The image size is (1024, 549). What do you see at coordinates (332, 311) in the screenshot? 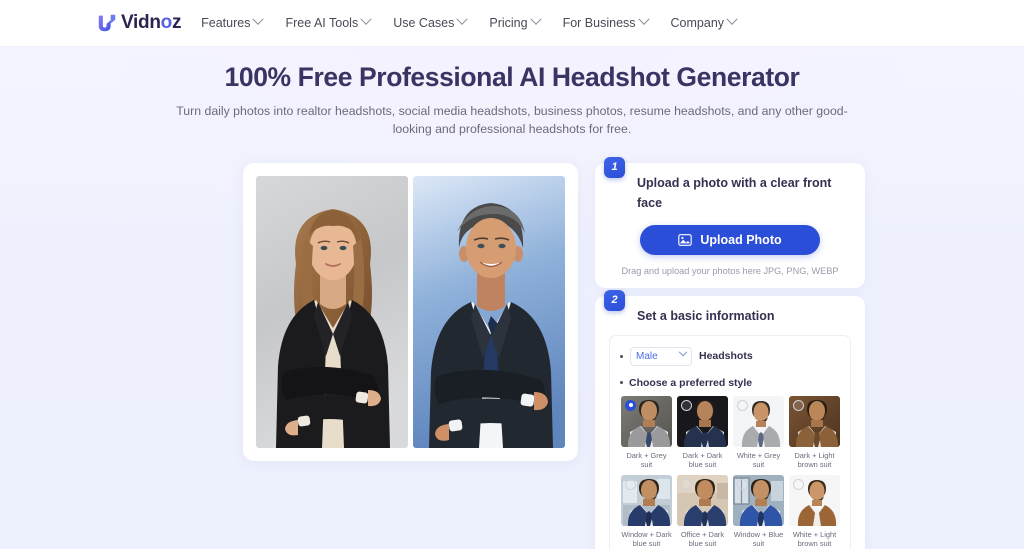
I see `preview-photo-woman` at bounding box center [332, 311].